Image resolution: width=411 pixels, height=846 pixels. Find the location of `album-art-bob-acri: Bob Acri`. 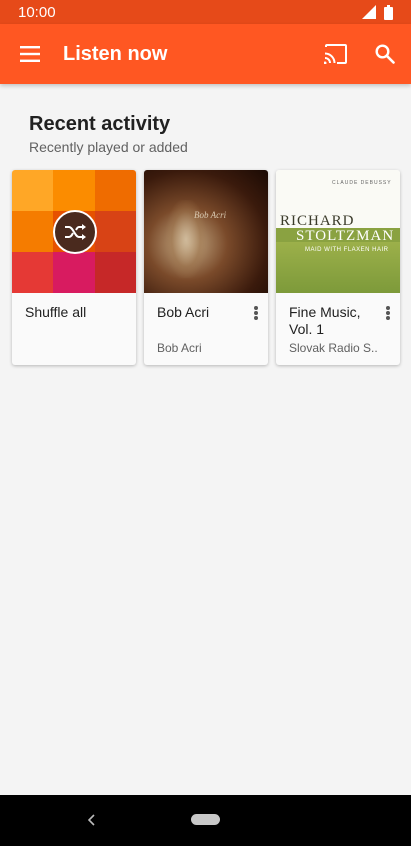

album-art-bob-acri: Bob Acri is located at coordinates (206, 231).